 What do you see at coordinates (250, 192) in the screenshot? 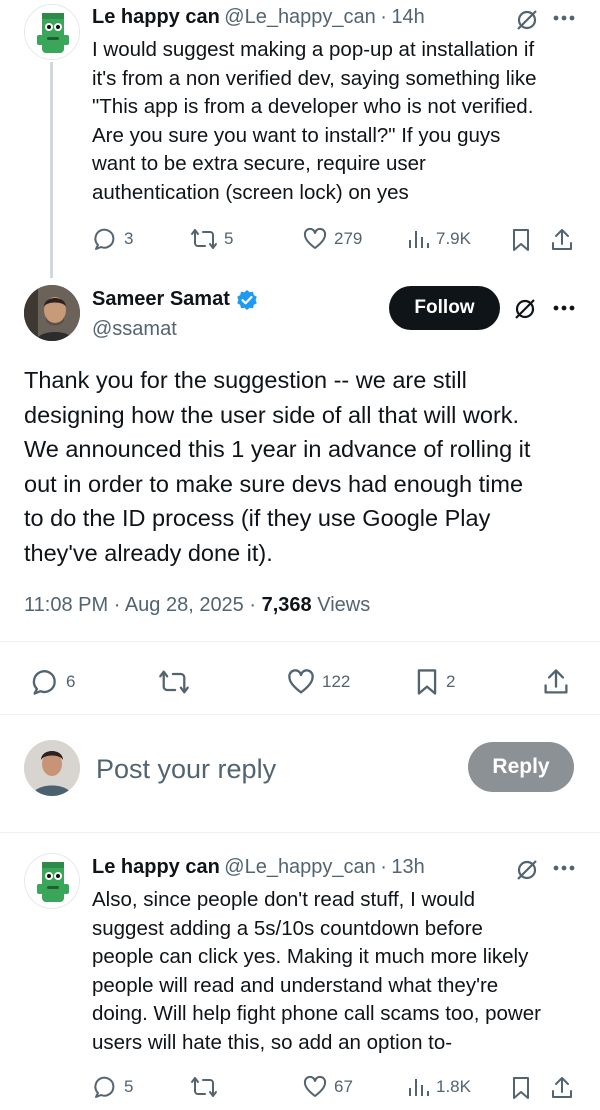
I see `text-line: authentication (screen lock) on yes` at bounding box center [250, 192].